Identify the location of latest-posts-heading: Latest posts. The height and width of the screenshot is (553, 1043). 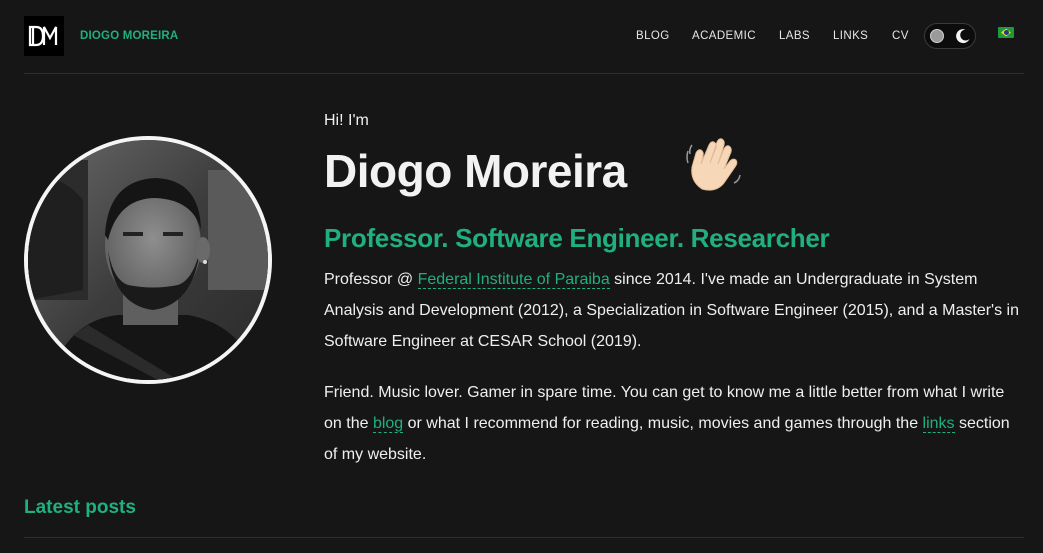
(80, 507).